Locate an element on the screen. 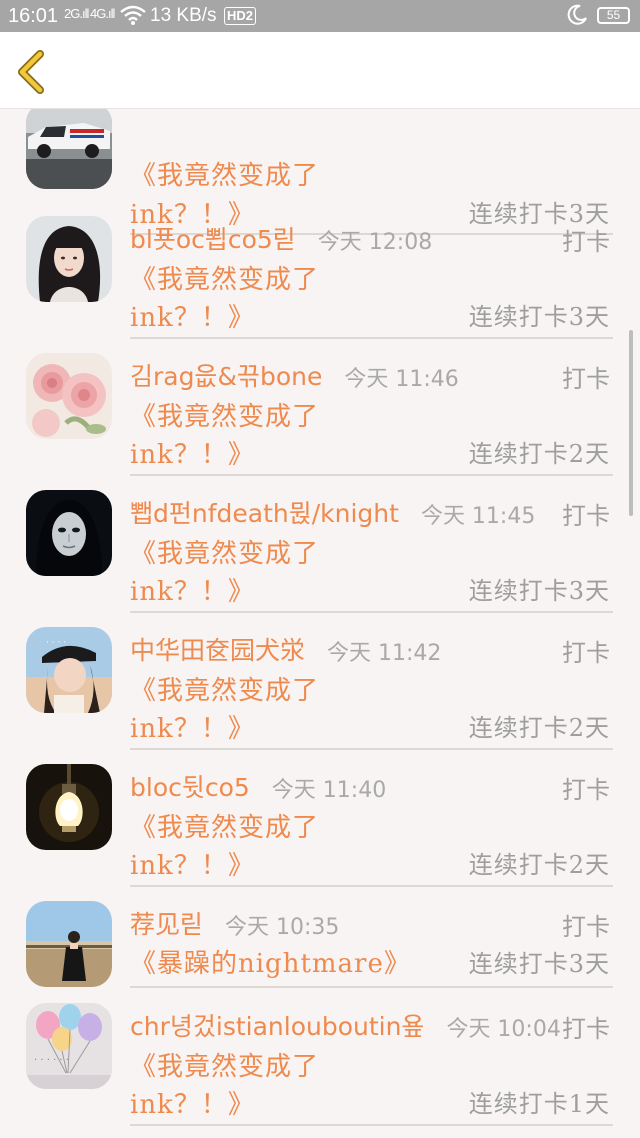 The image size is (640, 1138). battery-indicator: 55 is located at coordinates (613, 15).